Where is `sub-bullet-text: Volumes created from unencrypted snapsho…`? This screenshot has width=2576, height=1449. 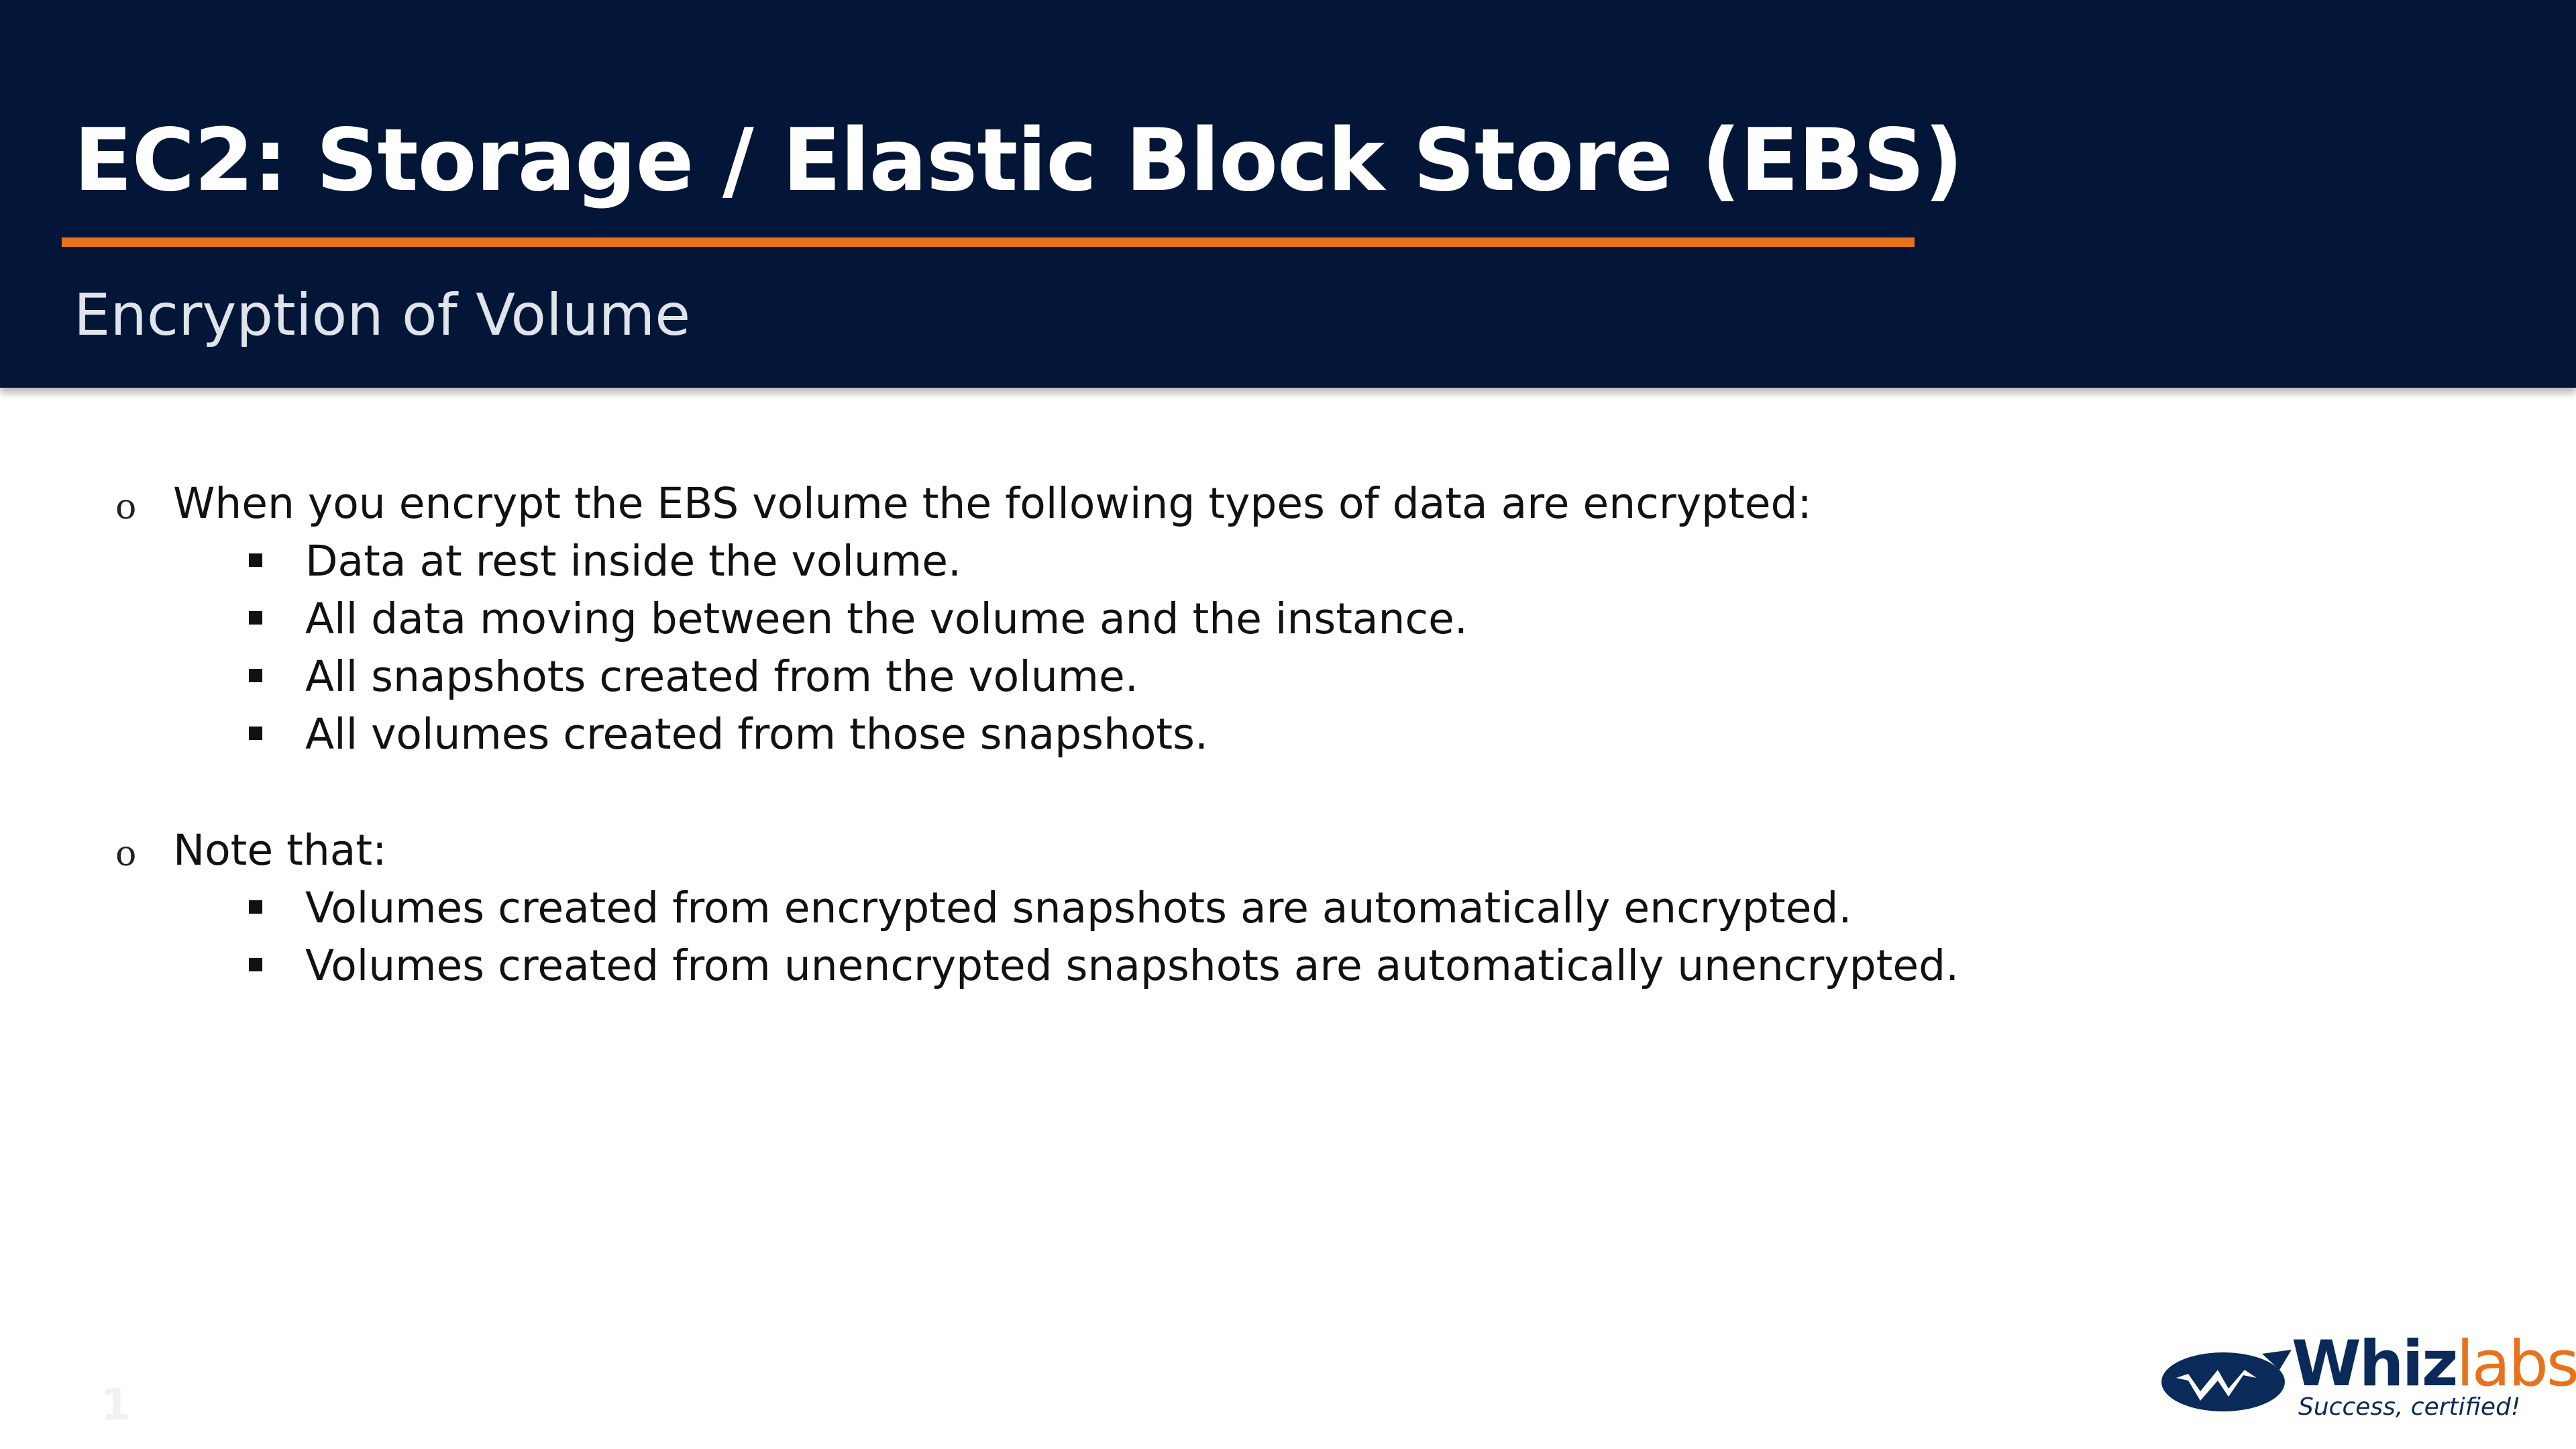
sub-bullet-text: Volumes created from unencrypted snapsho… is located at coordinates (1132, 965).